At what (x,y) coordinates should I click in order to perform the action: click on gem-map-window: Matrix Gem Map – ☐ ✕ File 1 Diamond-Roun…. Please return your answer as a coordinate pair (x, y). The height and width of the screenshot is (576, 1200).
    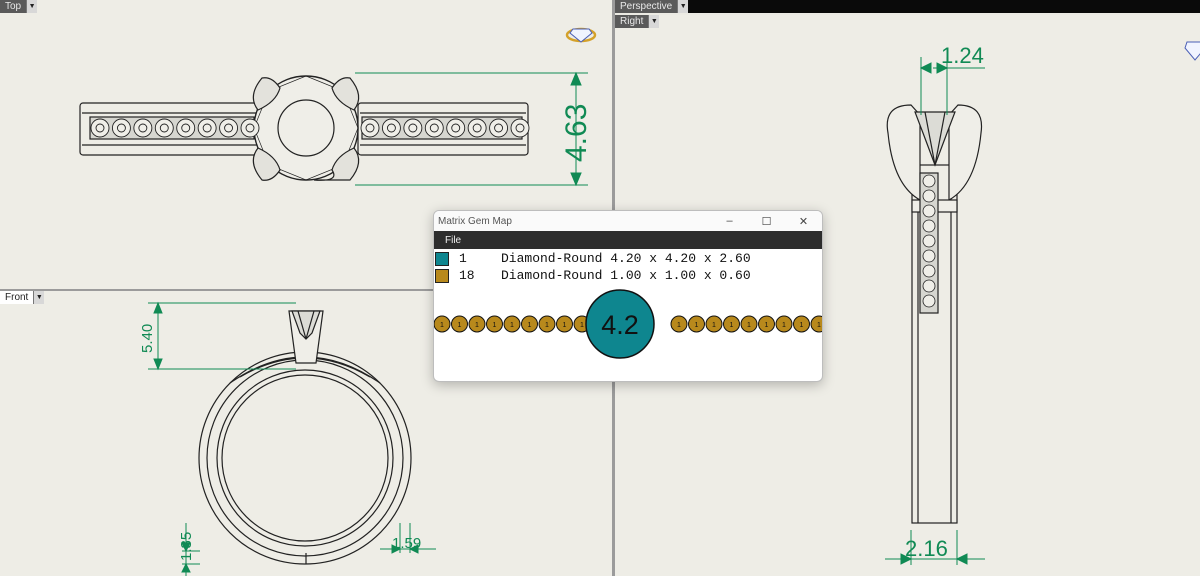
    Looking at the image, I should click on (628, 296).